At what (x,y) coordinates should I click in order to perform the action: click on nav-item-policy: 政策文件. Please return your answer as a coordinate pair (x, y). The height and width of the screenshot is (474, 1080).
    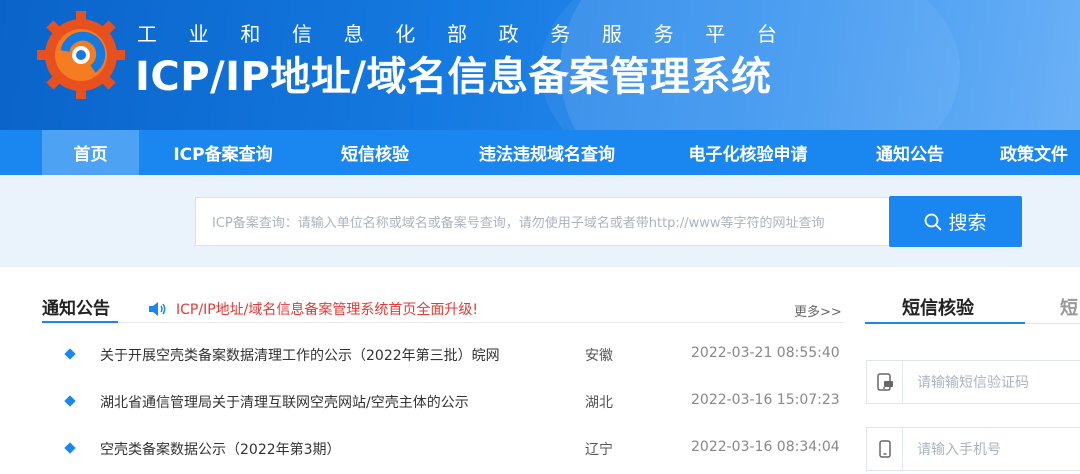
    Looking at the image, I should click on (1040, 152).